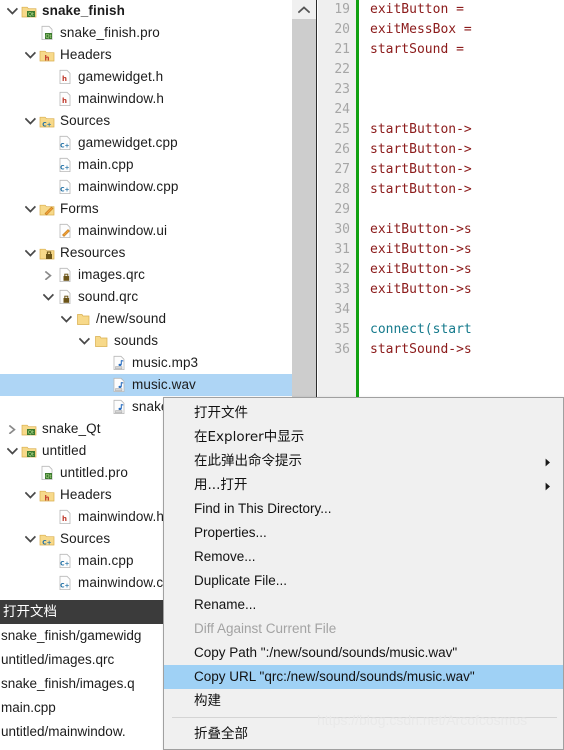  Describe the element at coordinates (81, 660) in the screenshot. I see `open-document-item: untitled/images.qrc` at that location.